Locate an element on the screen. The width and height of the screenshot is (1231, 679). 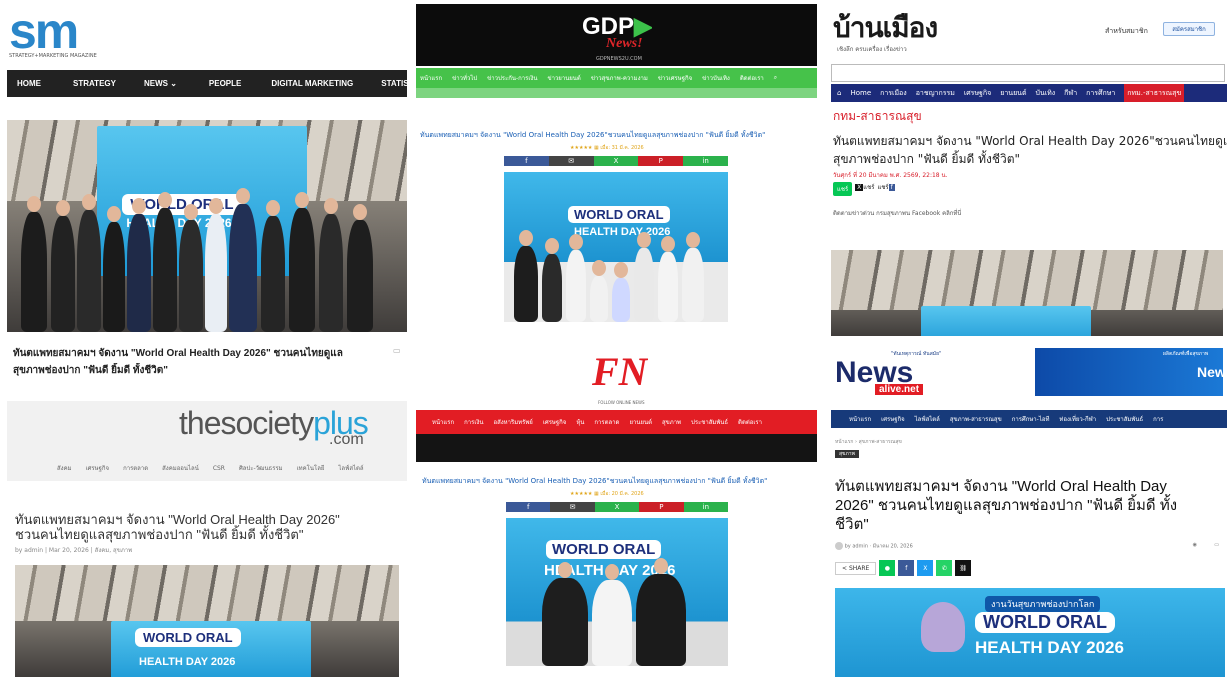
gdp-nav-item: หน้าแรก is located at coordinates (431, 78).